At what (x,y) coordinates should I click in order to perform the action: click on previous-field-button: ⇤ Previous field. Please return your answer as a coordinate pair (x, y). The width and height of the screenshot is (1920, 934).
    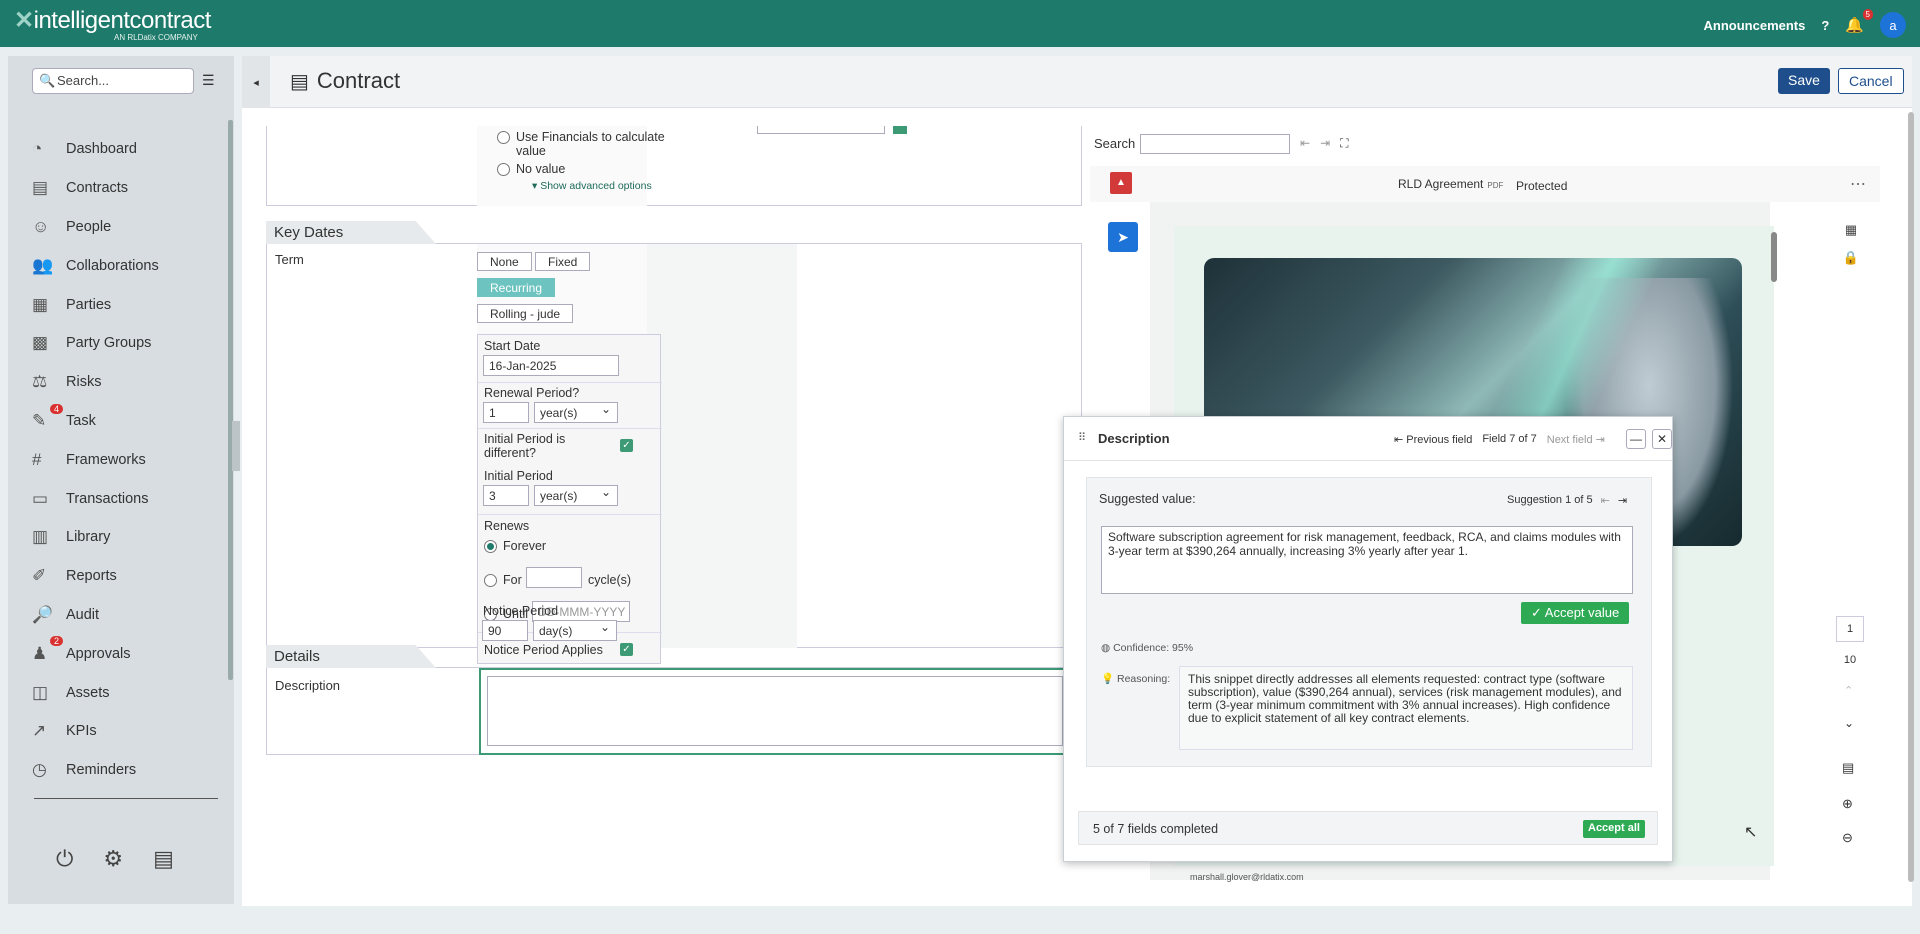
    Looking at the image, I should click on (1433, 439).